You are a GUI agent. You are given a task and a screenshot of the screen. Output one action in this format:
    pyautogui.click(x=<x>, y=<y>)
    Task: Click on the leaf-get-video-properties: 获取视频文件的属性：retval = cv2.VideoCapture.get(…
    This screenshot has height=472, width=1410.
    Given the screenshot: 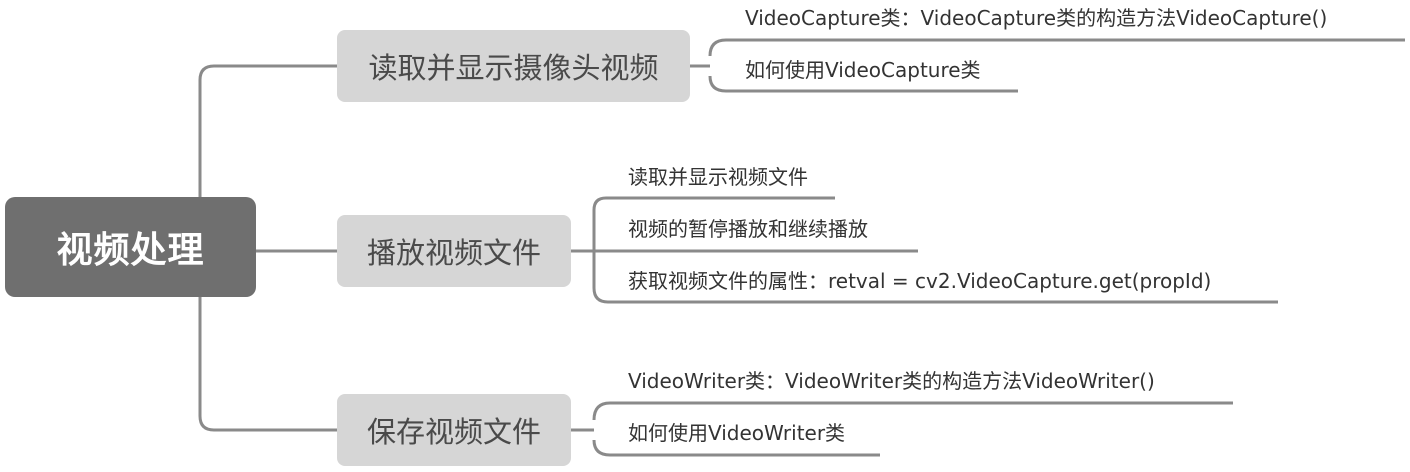 What is the action you would take?
    pyautogui.click(x=919, y=281)
    